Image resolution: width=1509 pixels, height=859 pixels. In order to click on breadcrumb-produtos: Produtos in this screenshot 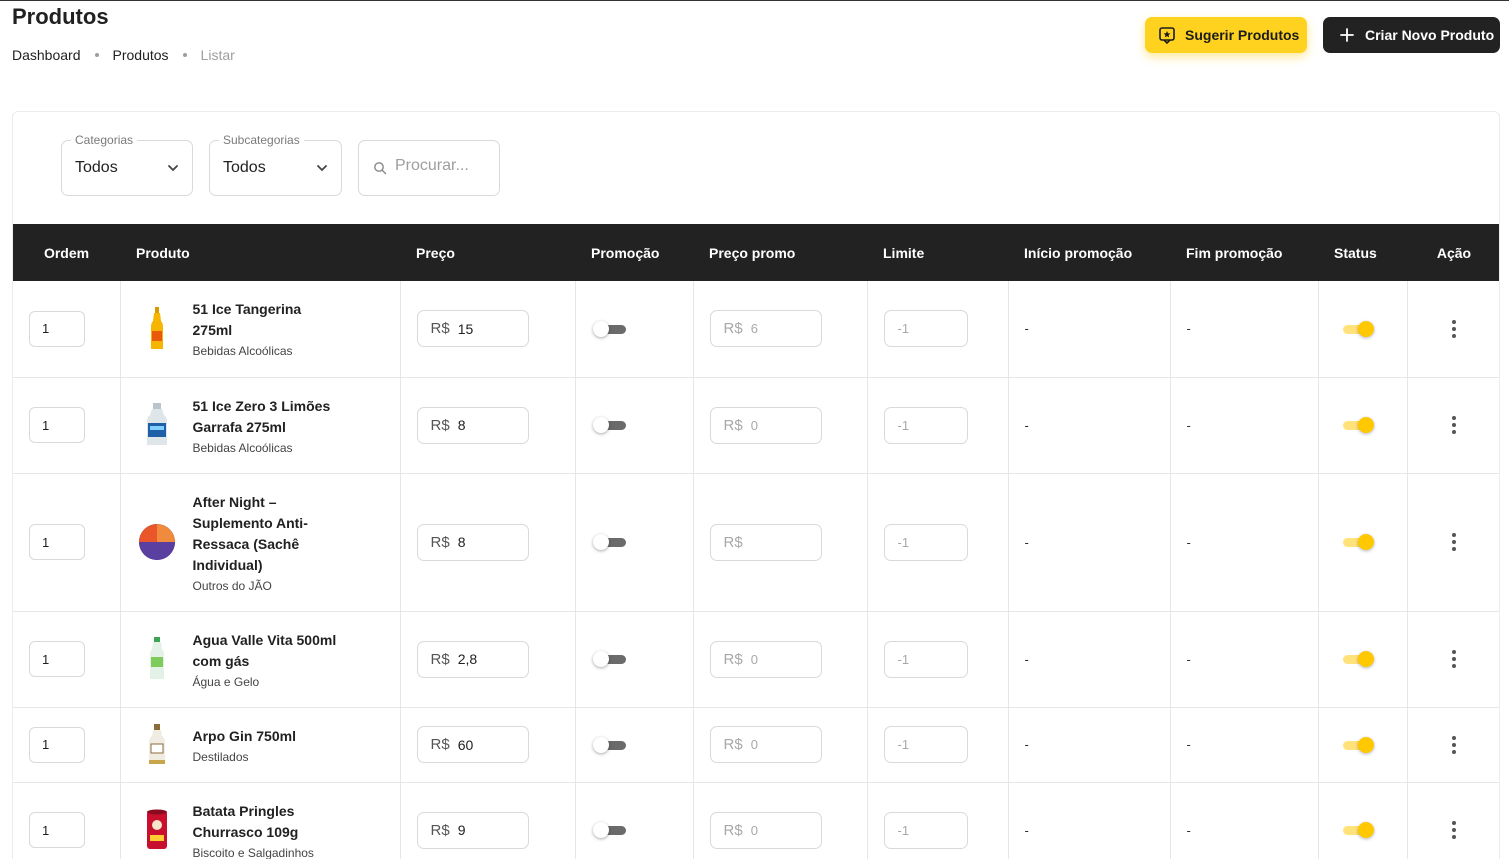, I will do `click(141, 55)`.